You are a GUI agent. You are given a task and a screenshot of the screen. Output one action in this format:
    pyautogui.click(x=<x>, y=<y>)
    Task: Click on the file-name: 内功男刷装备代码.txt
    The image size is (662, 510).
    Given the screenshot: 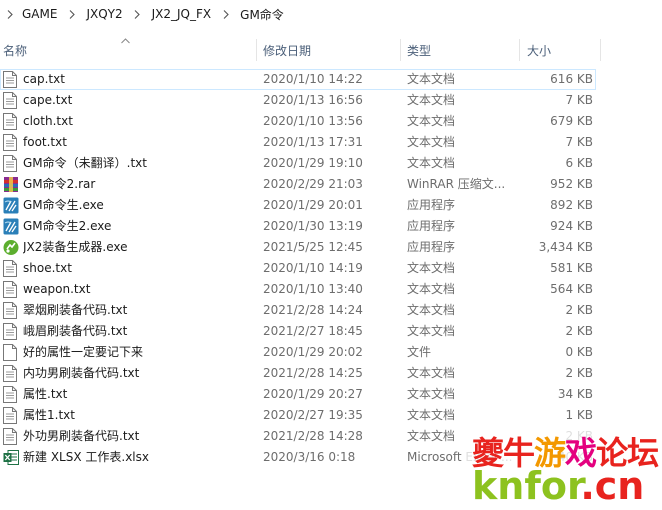 What is the action you would take?
    pyautogui.click(x=81, y=373)
    